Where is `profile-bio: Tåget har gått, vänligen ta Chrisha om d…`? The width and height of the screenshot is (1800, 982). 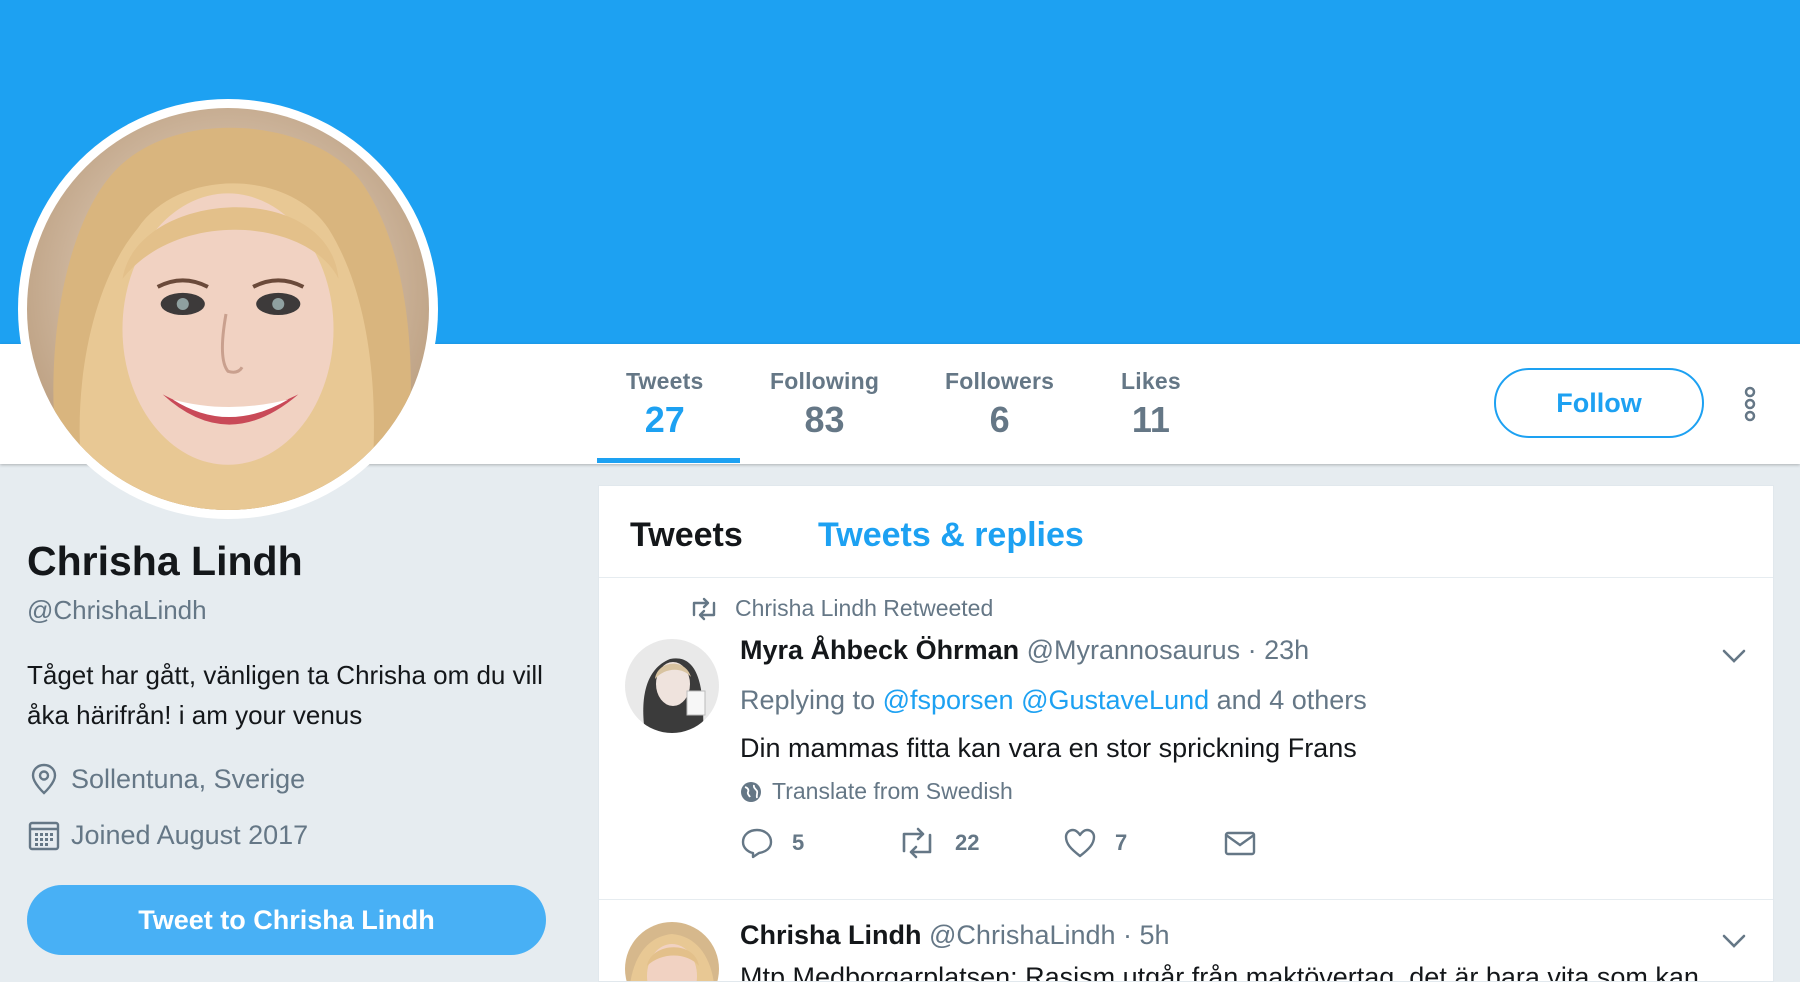 profile-bio: Tåget har gått, vänligen ta Chrisha om d… is located at coordinates (285, 695).